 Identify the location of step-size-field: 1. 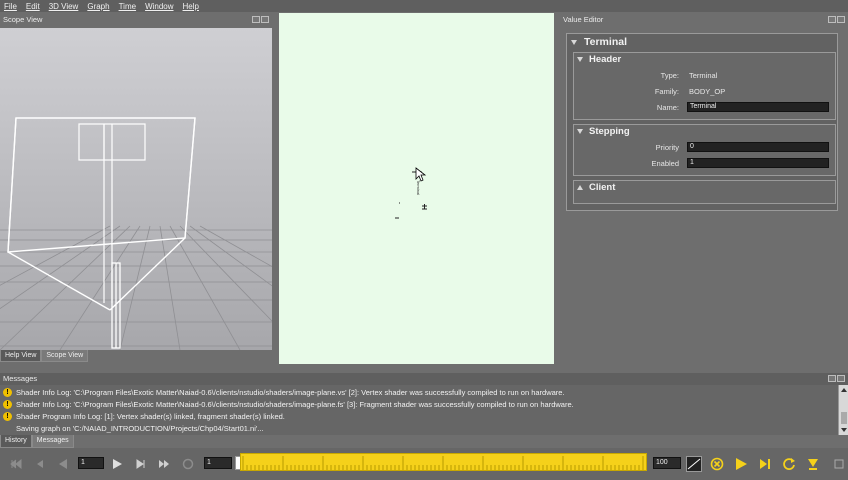
(91, 463).